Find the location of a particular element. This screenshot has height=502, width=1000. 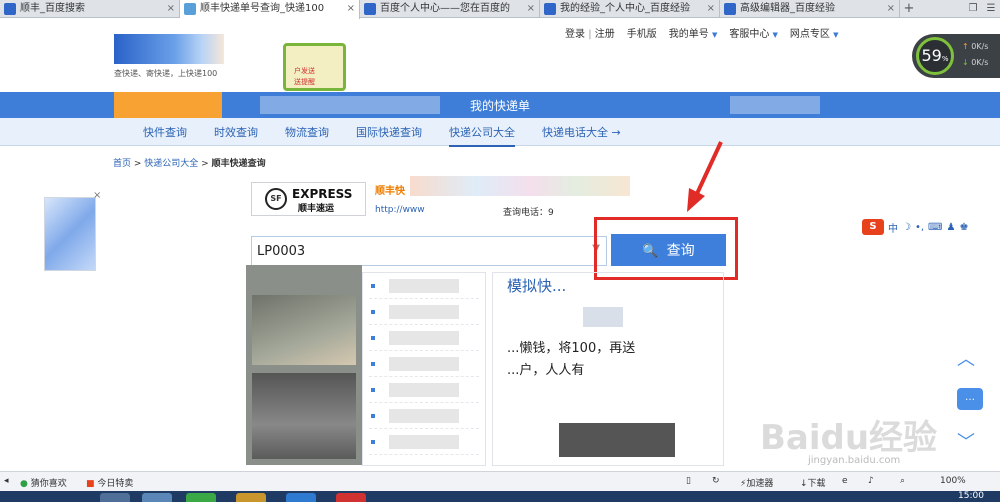

ime-item: 中 is located at coordinates (893, 227).